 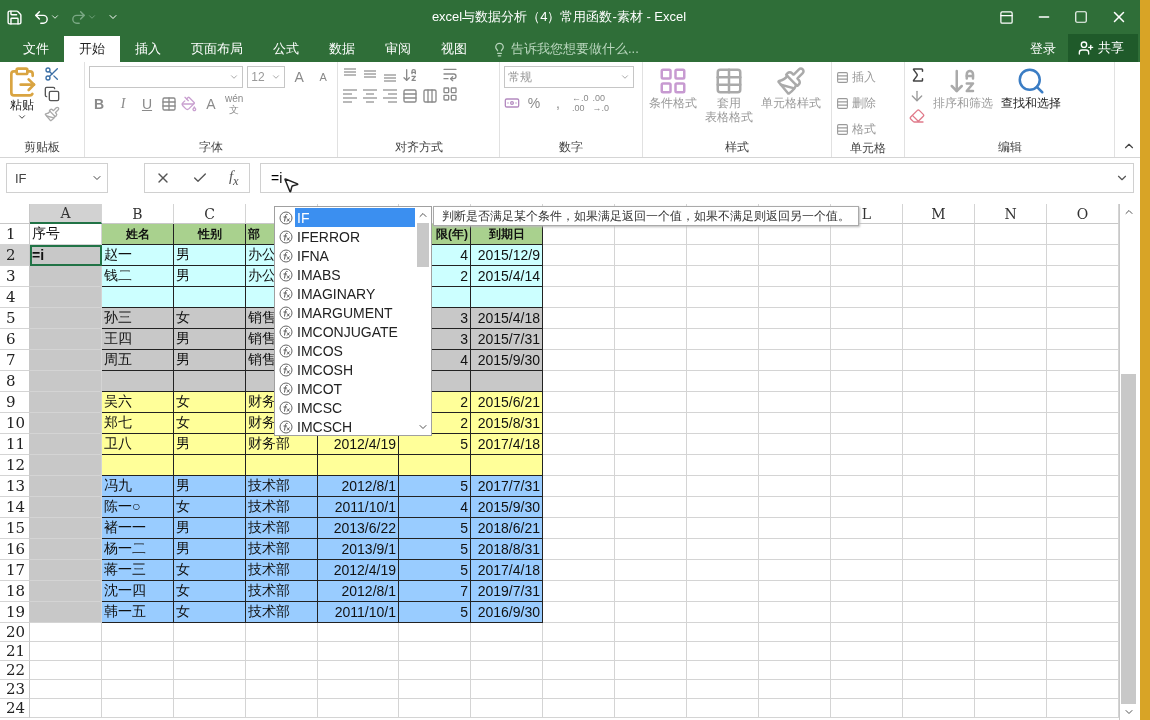 I want to click on table-cell: 2018/8/31, so click(x=507, y=549).